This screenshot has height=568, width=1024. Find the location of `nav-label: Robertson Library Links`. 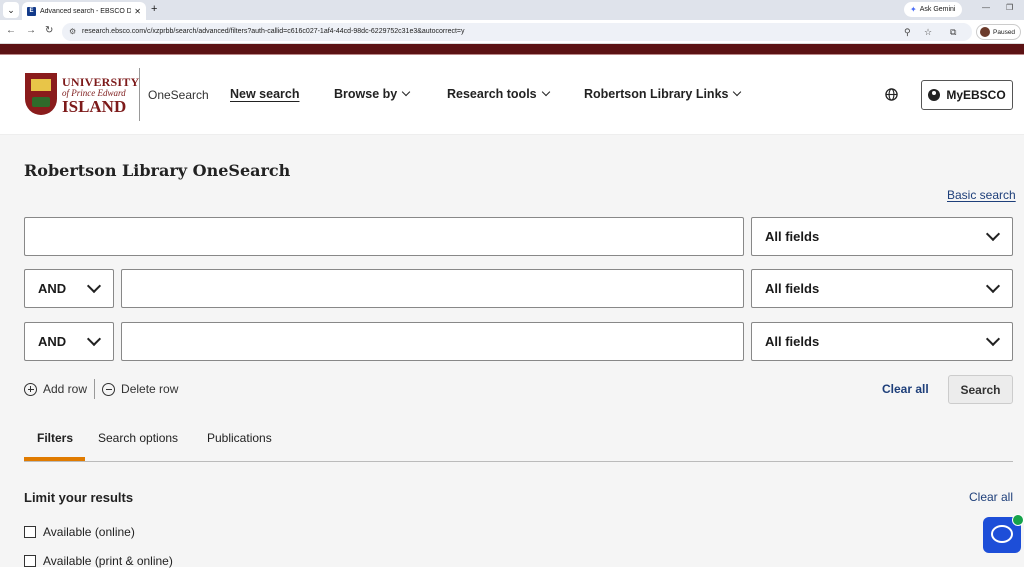

nav-label: Robertson Library Links is located at coordinates (656, 94).